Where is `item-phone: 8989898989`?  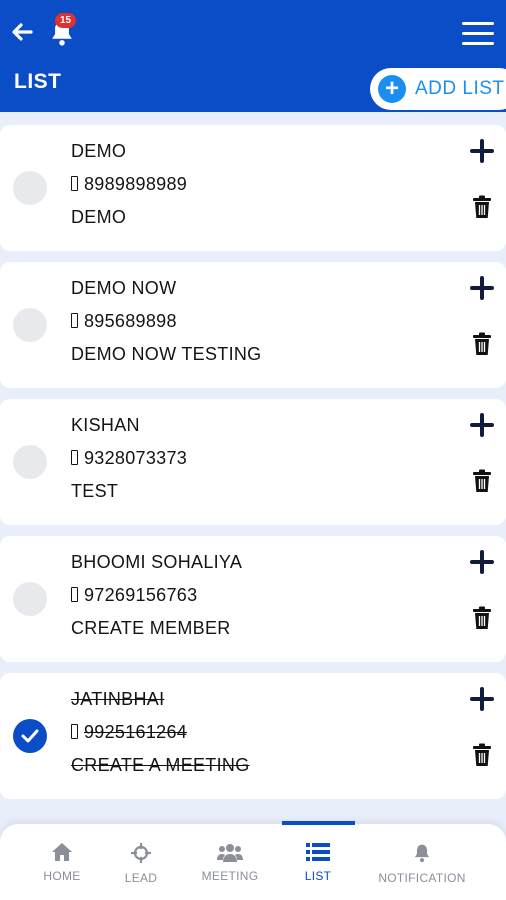
item-phone: 8989898989 is located at coordinates (129, 184).